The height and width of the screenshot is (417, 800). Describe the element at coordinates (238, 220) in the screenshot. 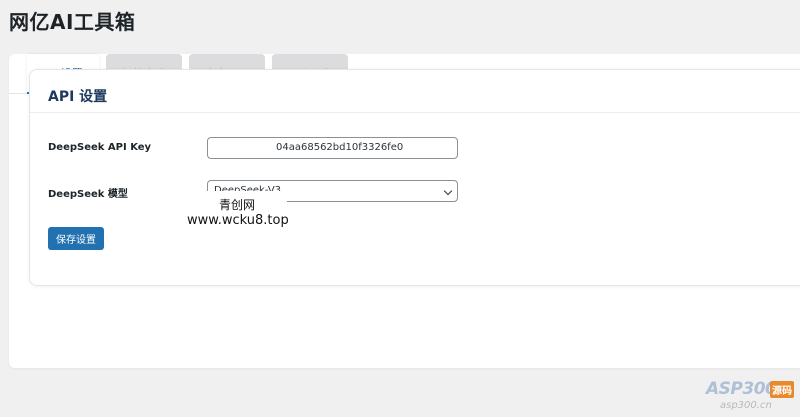

I see `watermark-line2: www.wcku8.top` at that location.